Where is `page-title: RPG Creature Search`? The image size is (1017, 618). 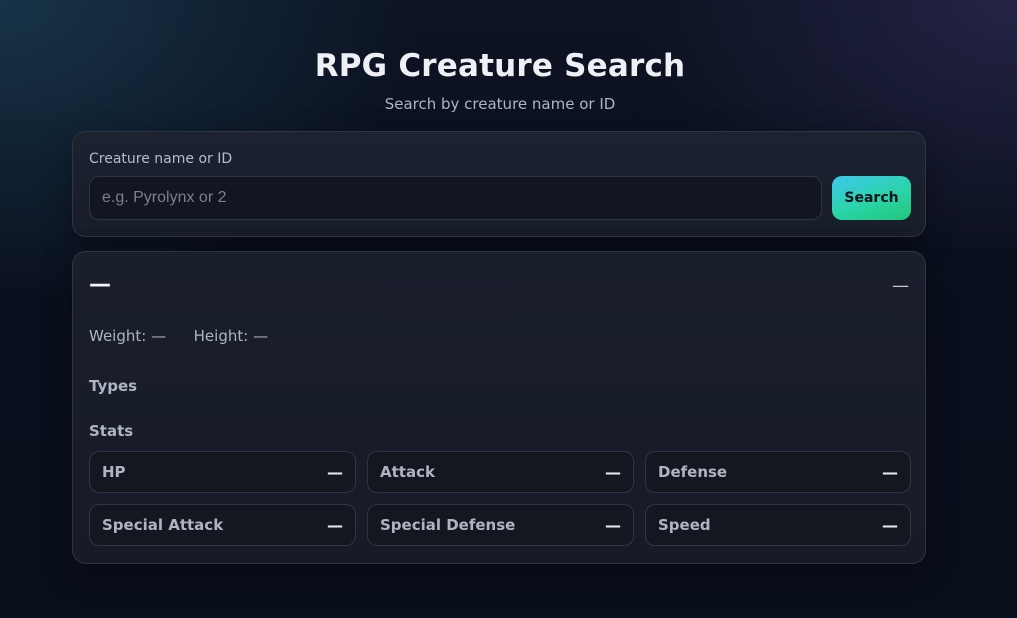
page-title: RPG Creature Search is located at coordinates (500, 66).